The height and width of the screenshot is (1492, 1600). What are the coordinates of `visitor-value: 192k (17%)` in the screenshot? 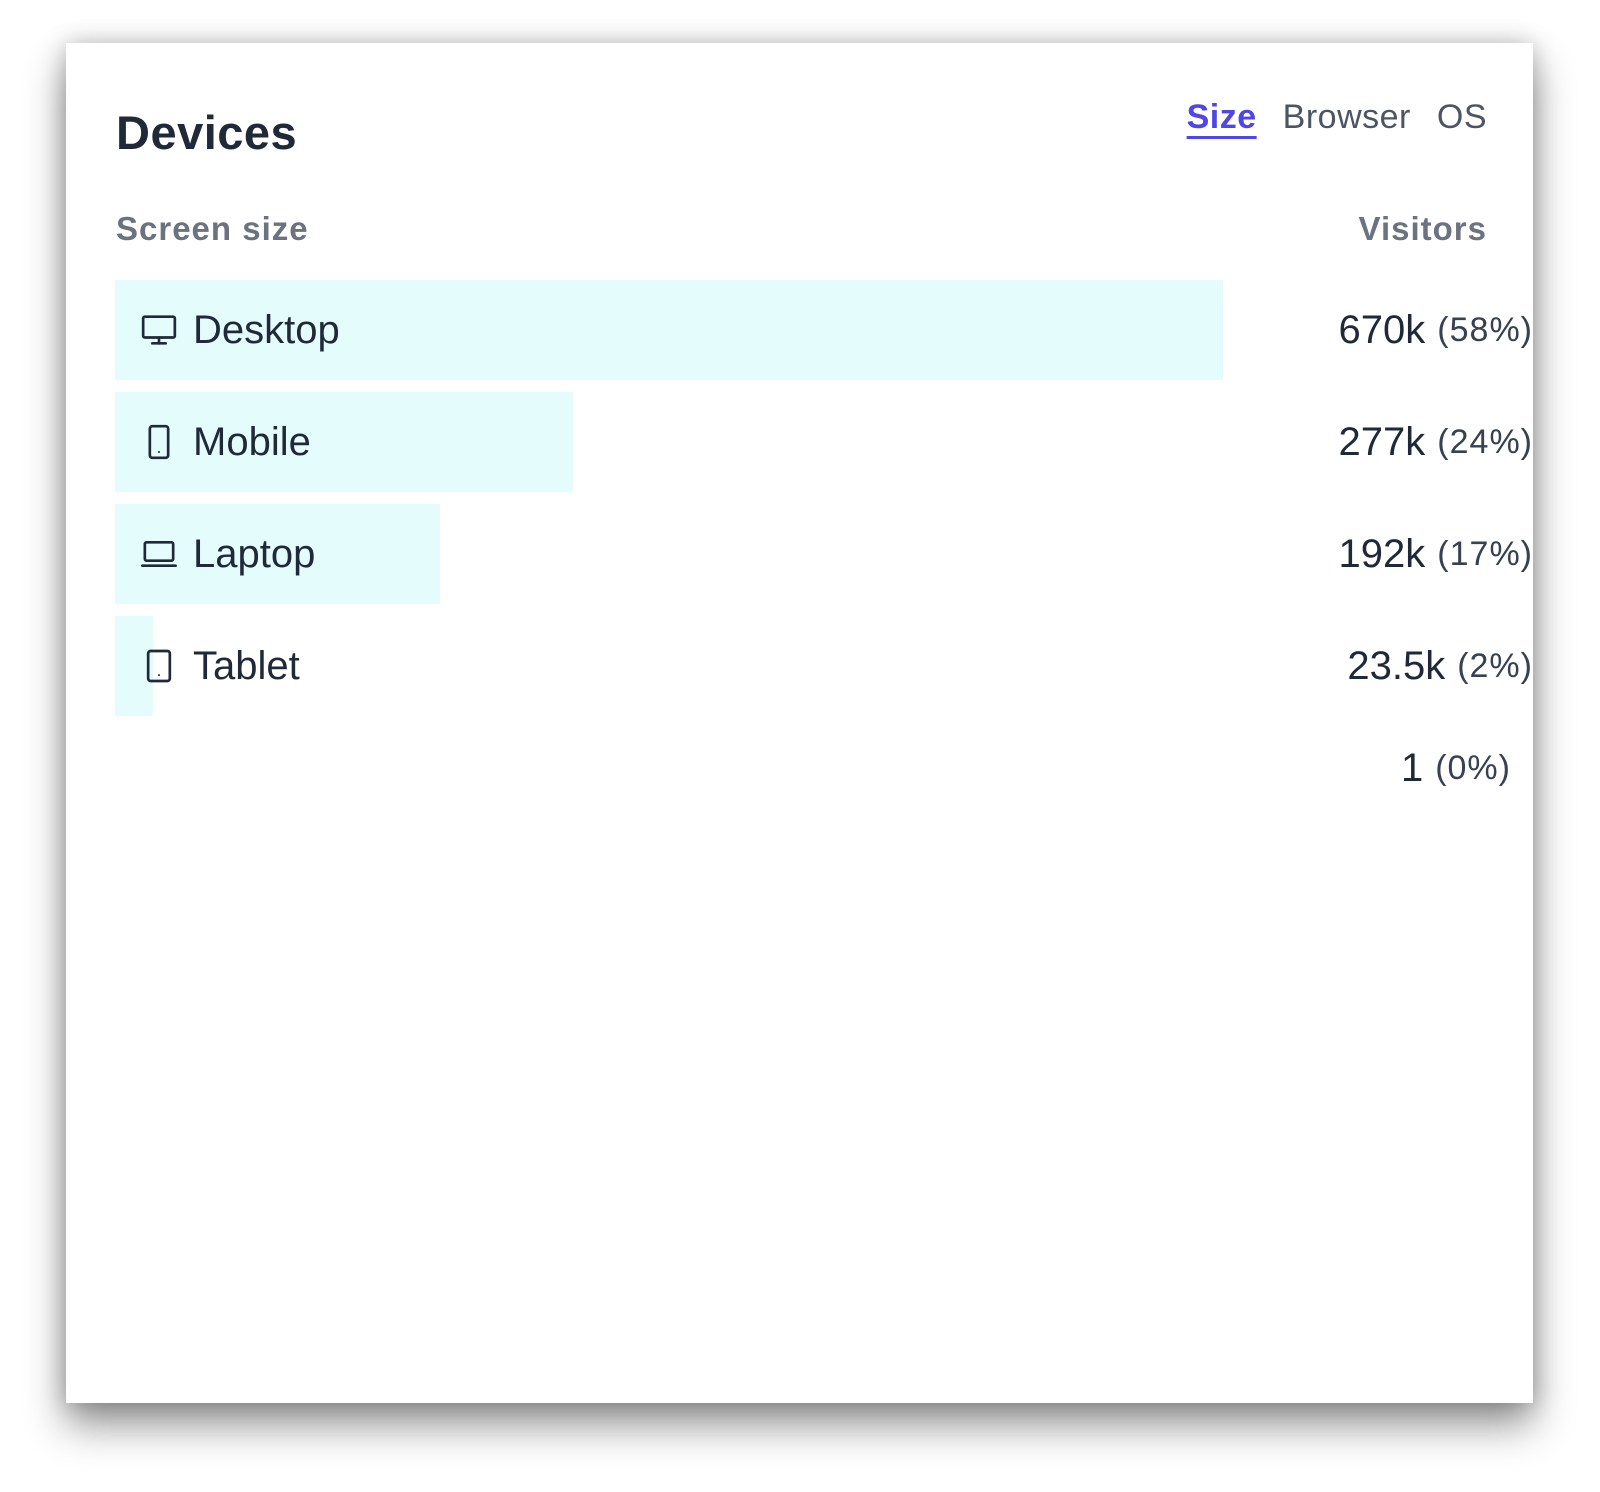 It's located at (1436, 554).